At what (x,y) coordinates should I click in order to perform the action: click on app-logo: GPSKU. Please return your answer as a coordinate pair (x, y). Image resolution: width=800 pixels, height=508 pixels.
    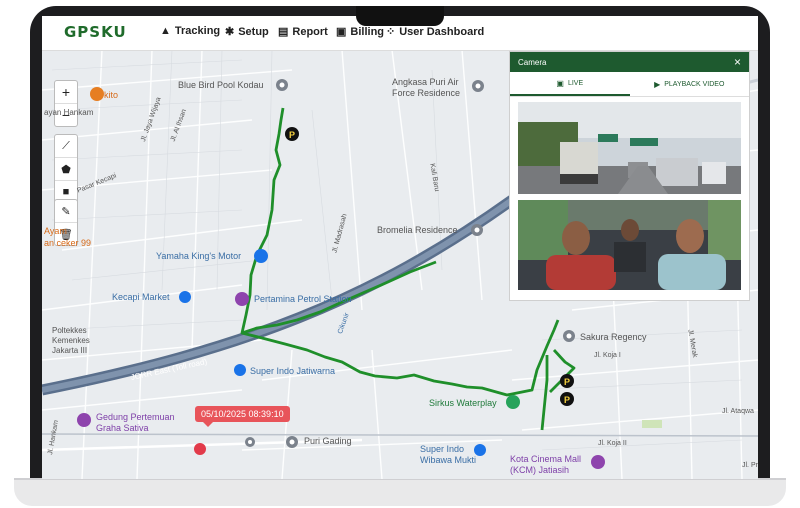
    Looking at the image, I should click on (95, 32).